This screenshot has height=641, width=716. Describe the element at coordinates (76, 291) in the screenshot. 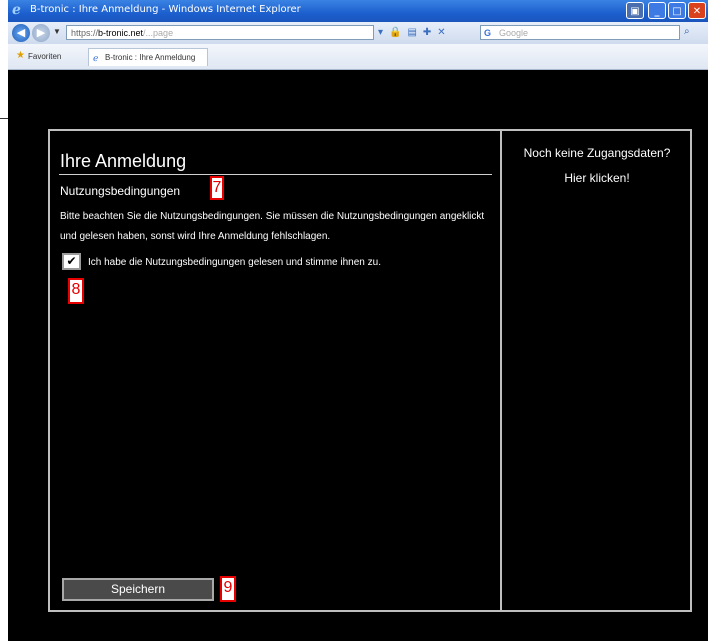

I see `annotation-marker-8: 8` at that location.